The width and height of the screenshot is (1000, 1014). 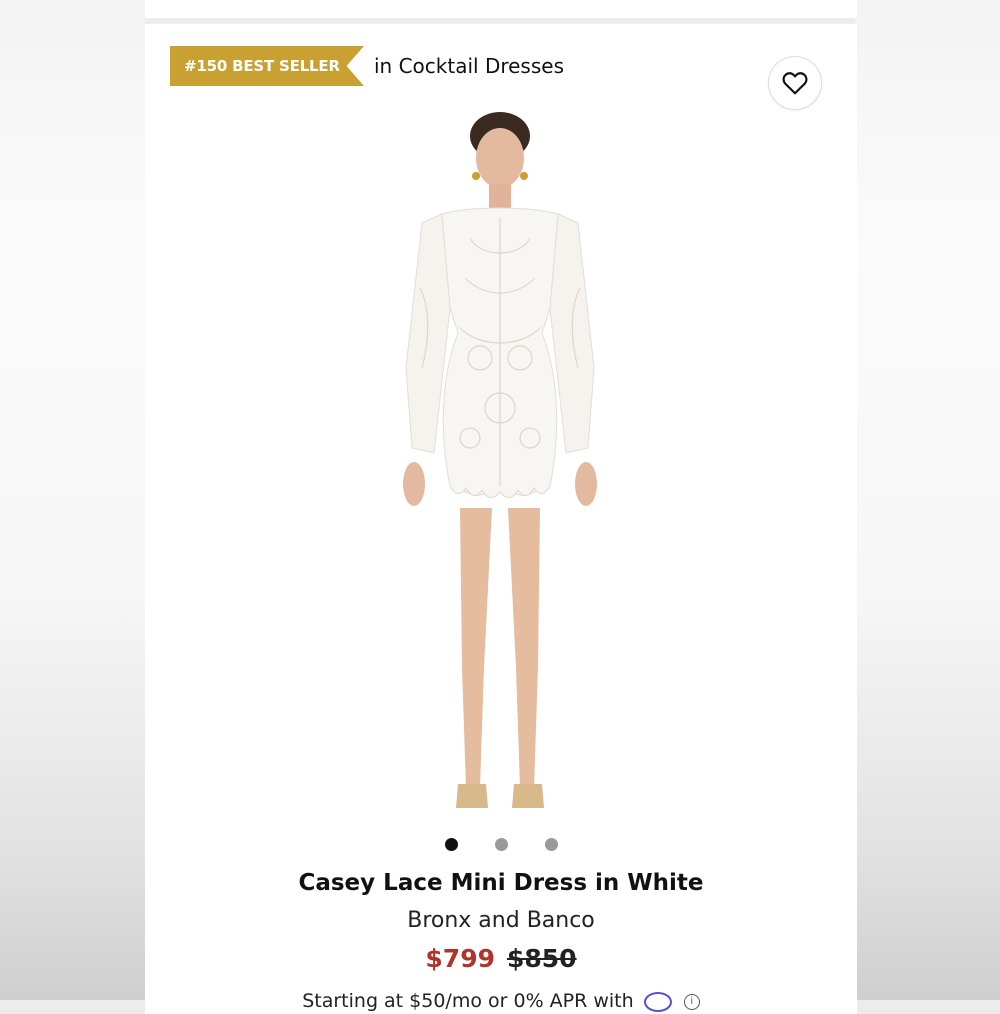 I want to click on background-left, so click(x=72, y=500).